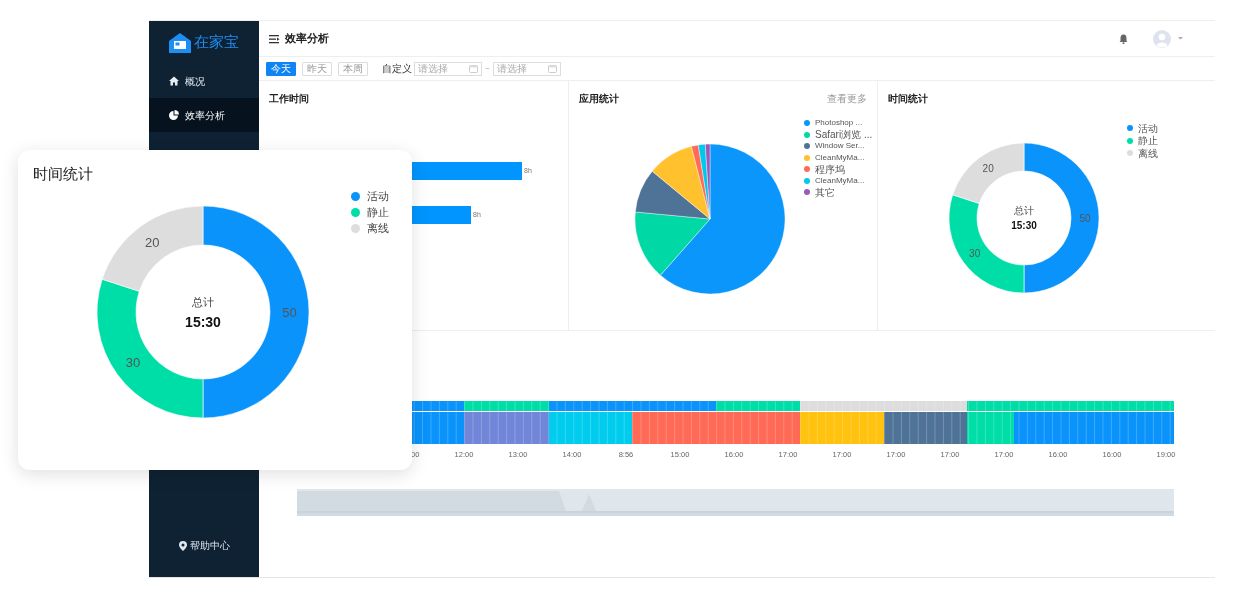 This screenshot has width=1241, height=607. Describe the element at coordinates (1180, 38) in the screenshot. I see `caret-icon` at that location.